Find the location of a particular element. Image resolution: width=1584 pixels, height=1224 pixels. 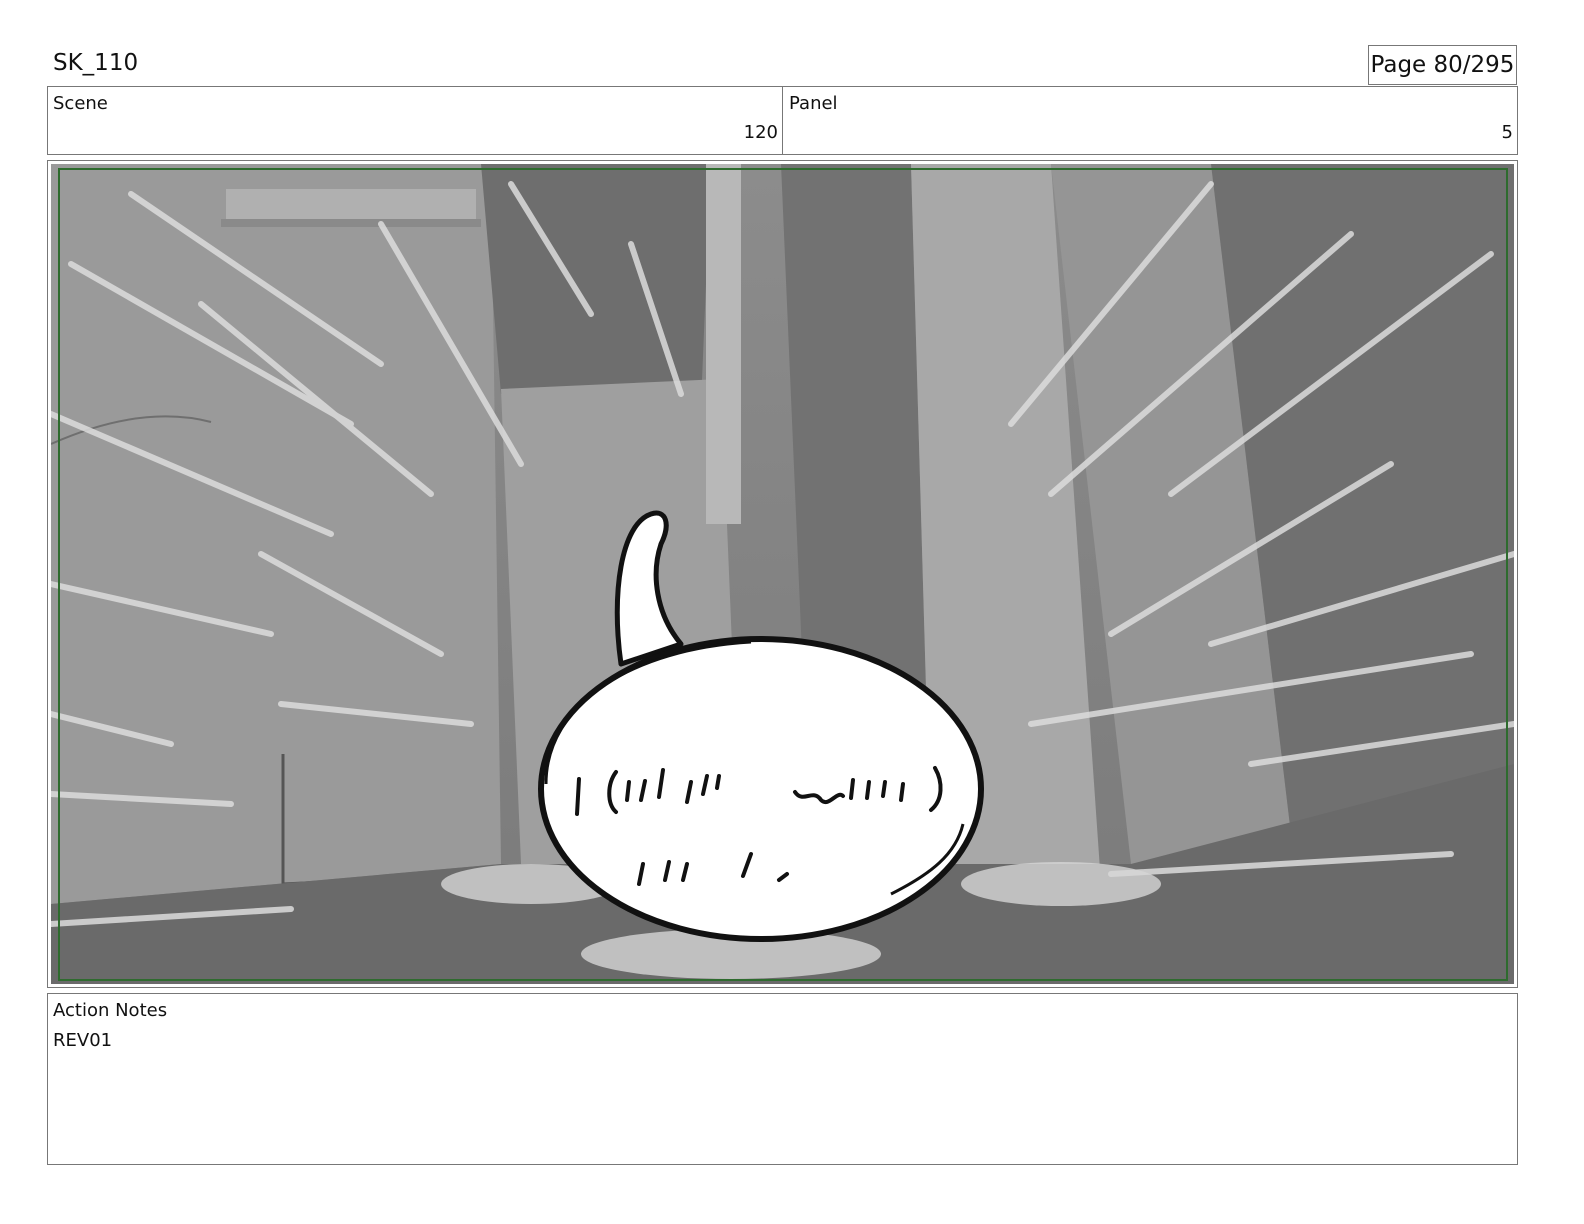

panel-value: 5 is located at coordinates (1507, 132).